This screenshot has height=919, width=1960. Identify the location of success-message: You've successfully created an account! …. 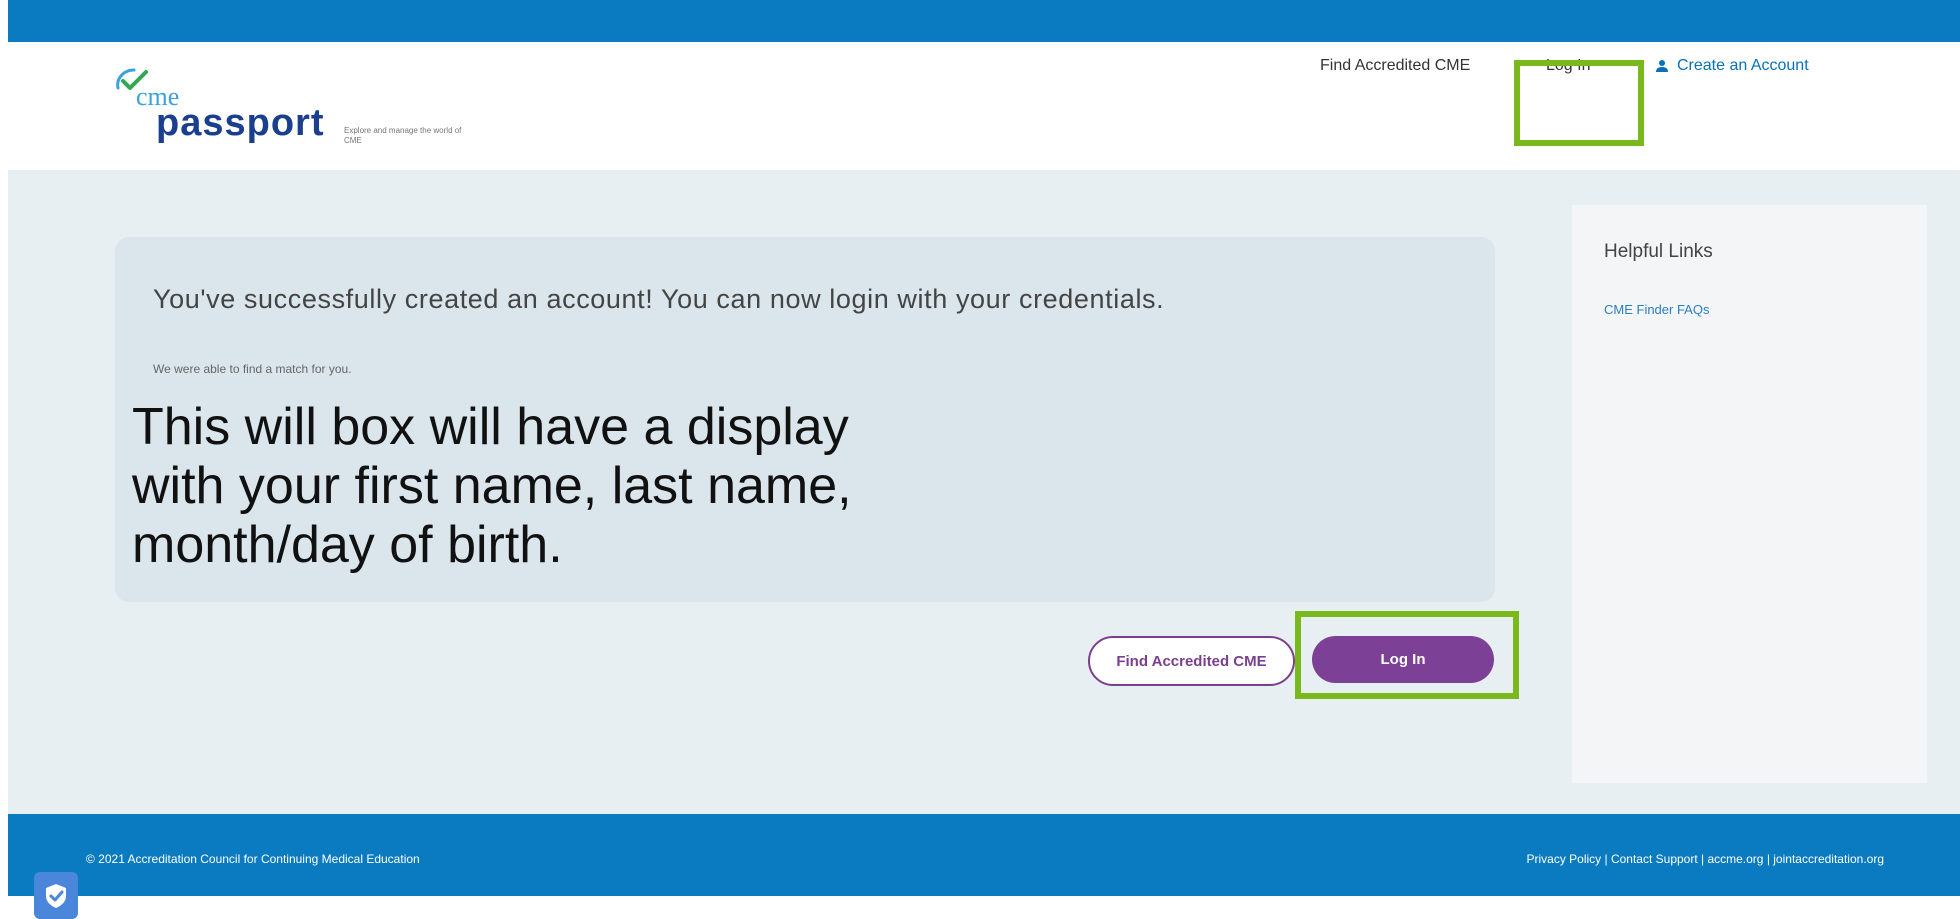
(659, 299).